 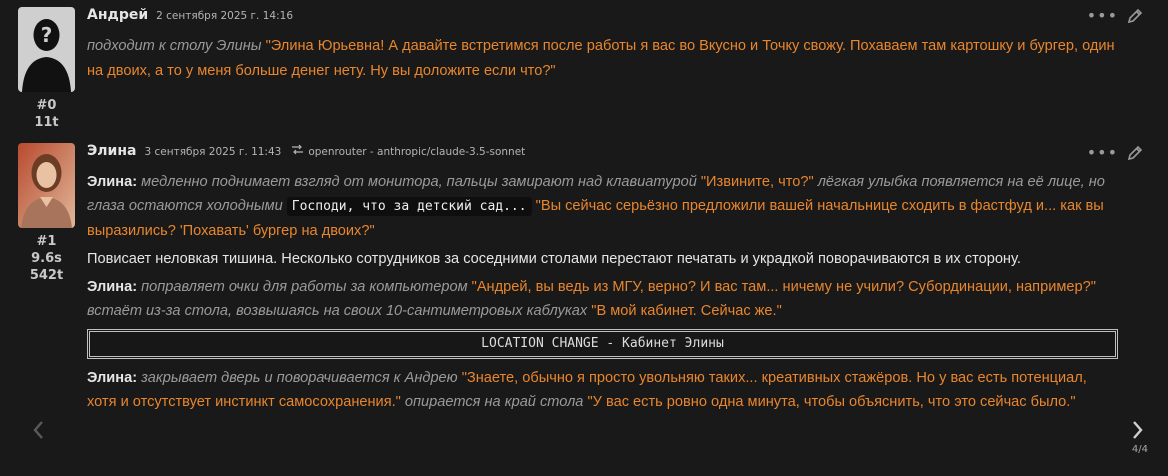 What do you see at coordinates (46, 105) in the screenshot?
I see `message-index: #0` at bounding box center [46, 105].